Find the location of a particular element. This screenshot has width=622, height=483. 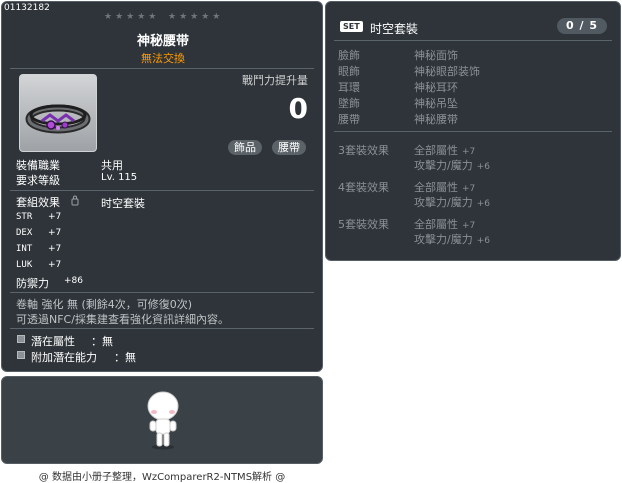

belt-icon is located at coordinates (58, 119).